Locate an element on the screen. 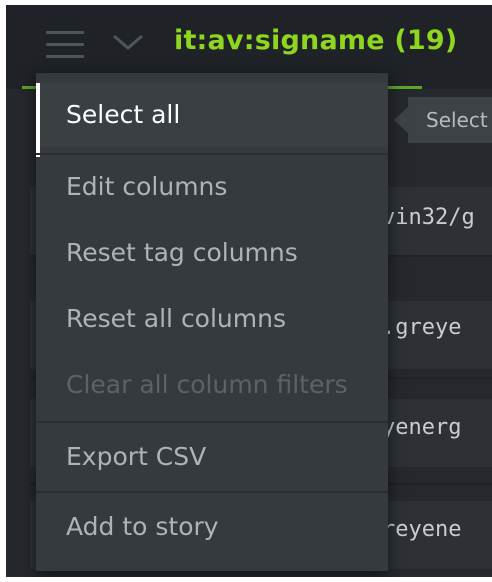  table-cell: .greye is located at coordinates (422, 327).